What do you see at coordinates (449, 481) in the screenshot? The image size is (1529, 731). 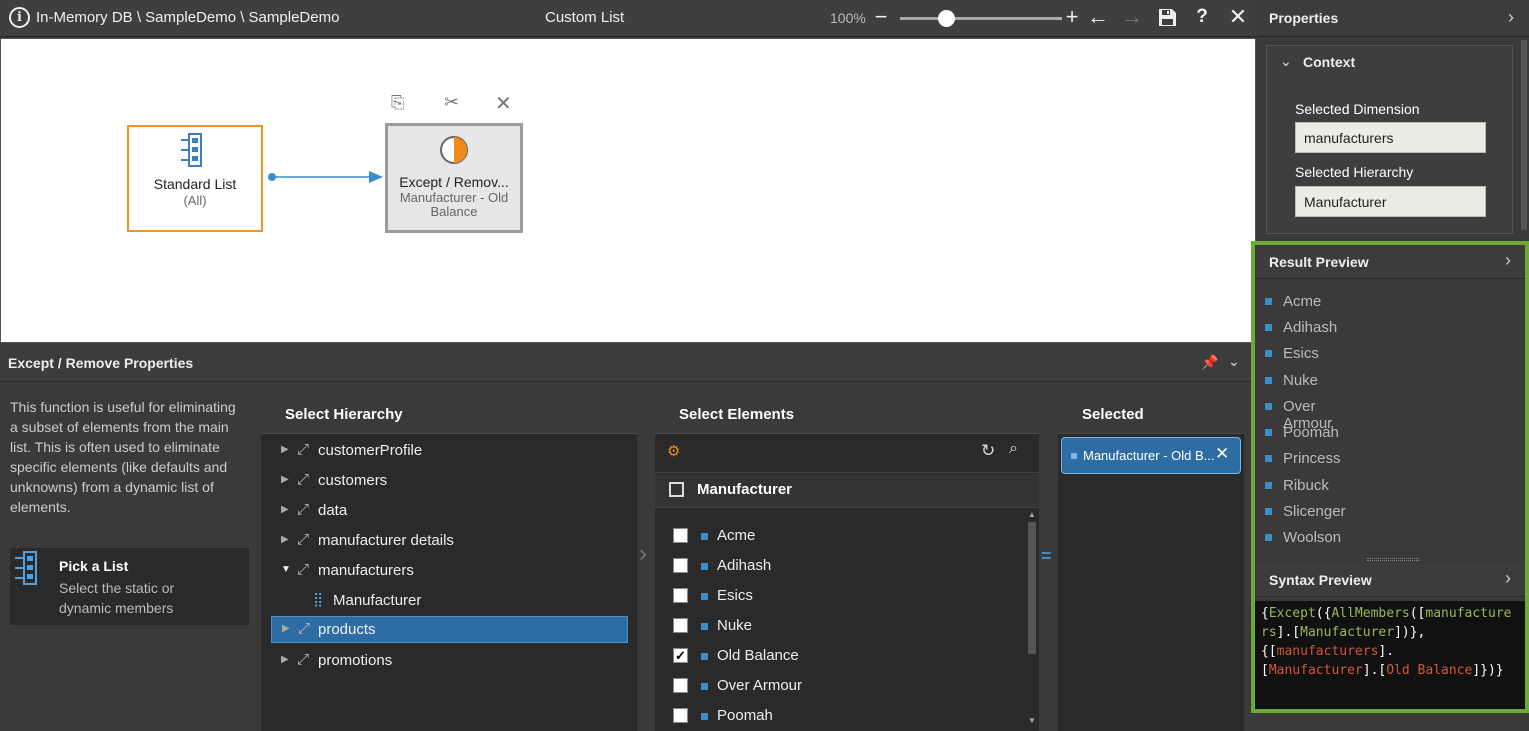 I see `tree-item-customers: ▶ ⤢ customers` at bounding box center [449, 481].